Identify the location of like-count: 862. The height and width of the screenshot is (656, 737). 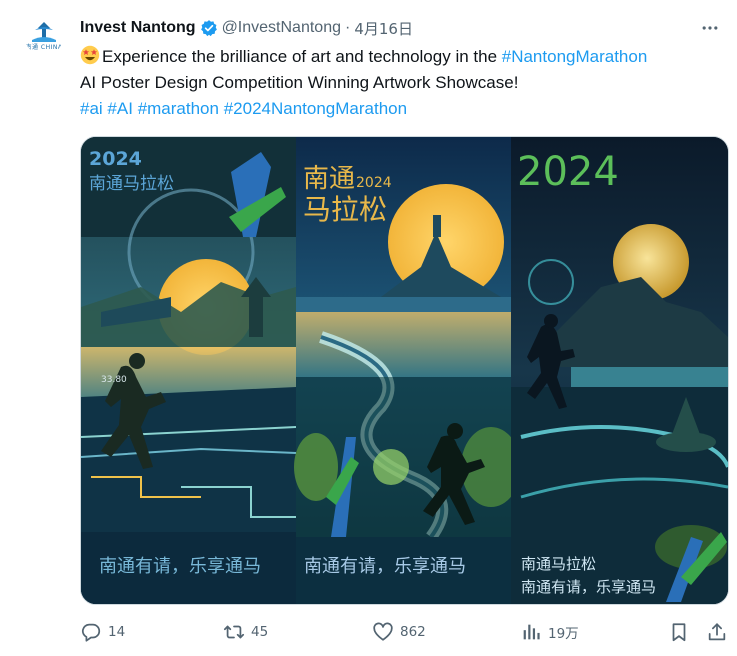
(413, 632).